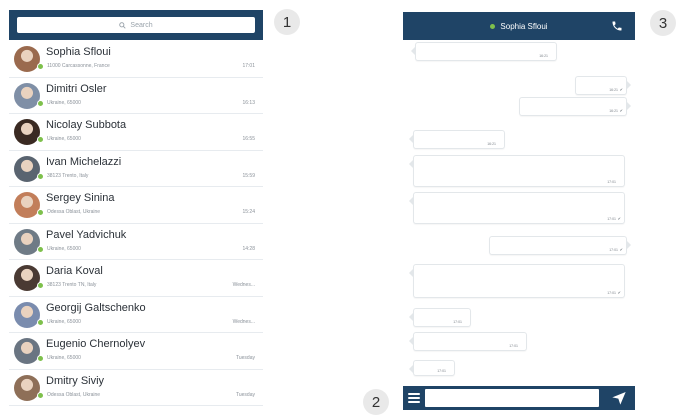  I want to click on contact-name: Sergey Sinina, so click(80, 198).